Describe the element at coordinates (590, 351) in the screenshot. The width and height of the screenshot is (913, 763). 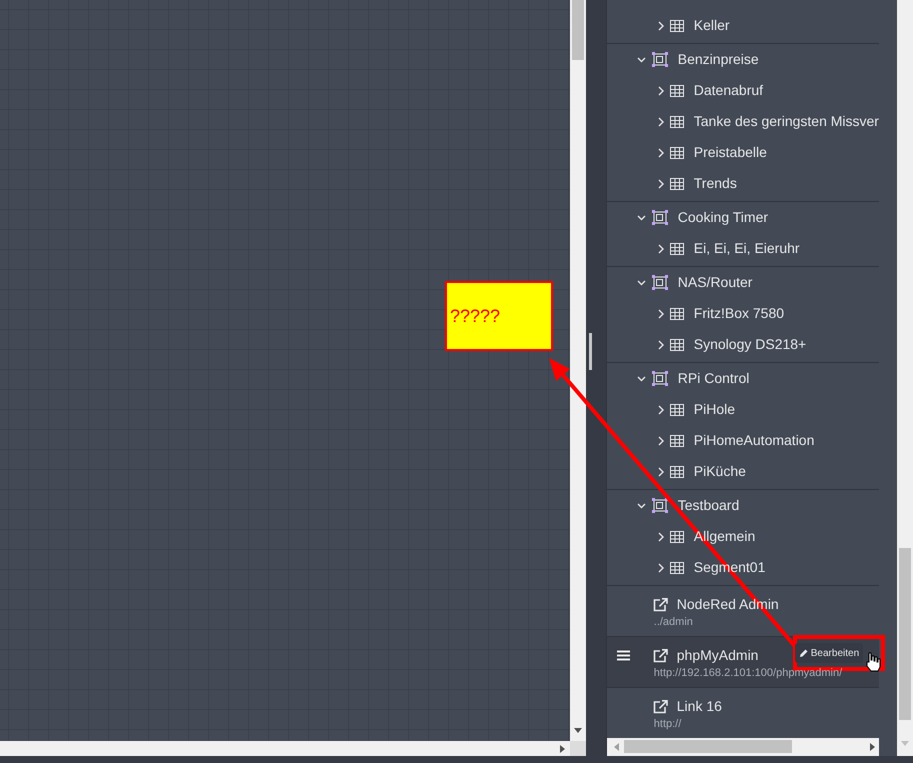
I see `splitter-handle` at that location.